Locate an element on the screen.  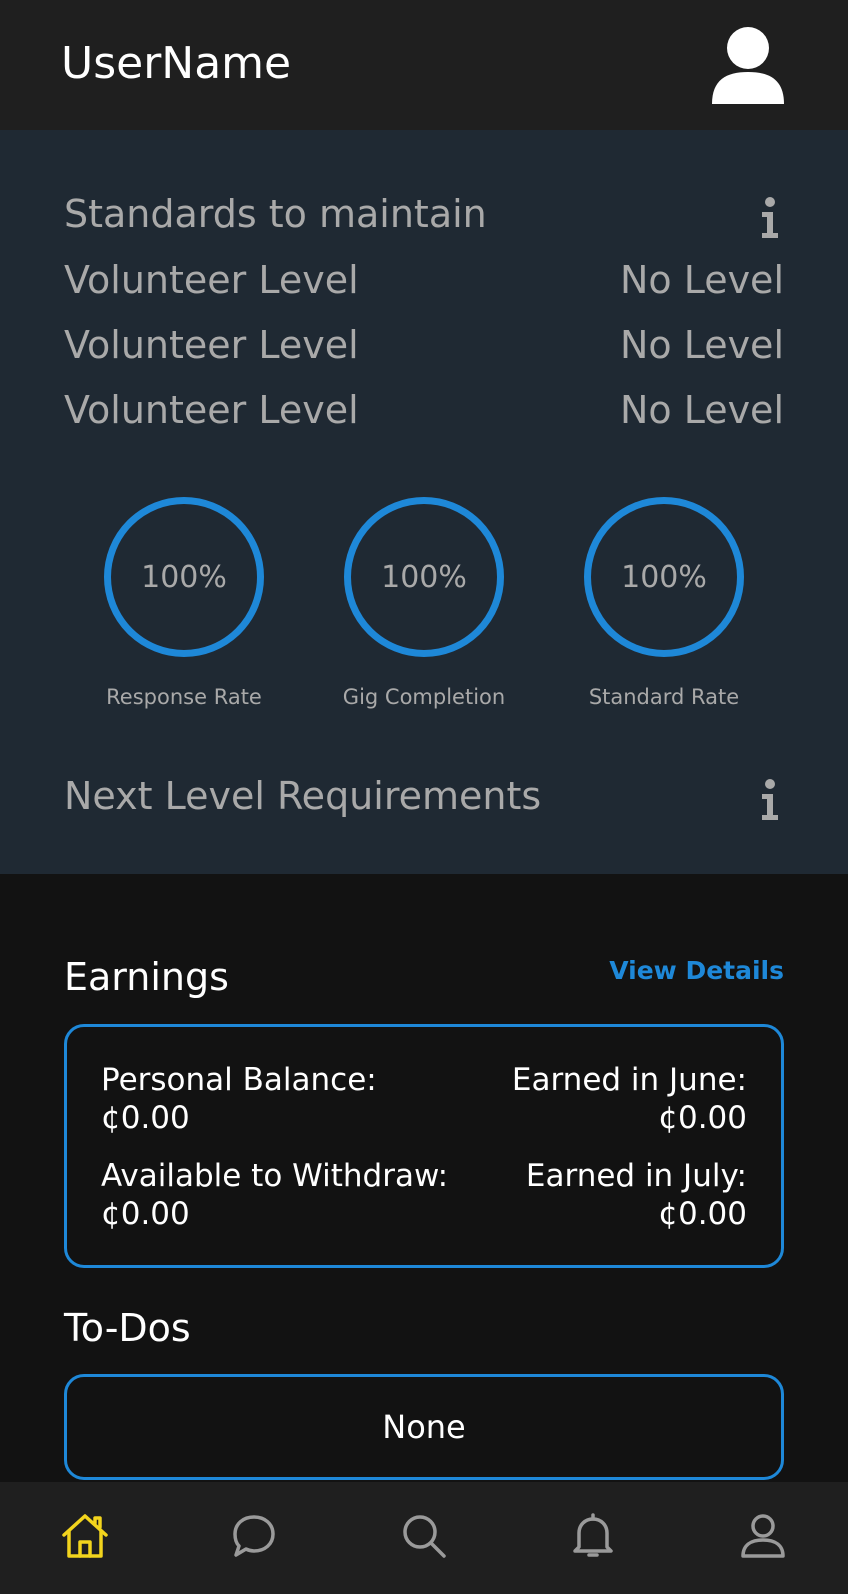
earned-june-label: Earned in June: is located at coordinates (629, 1080).